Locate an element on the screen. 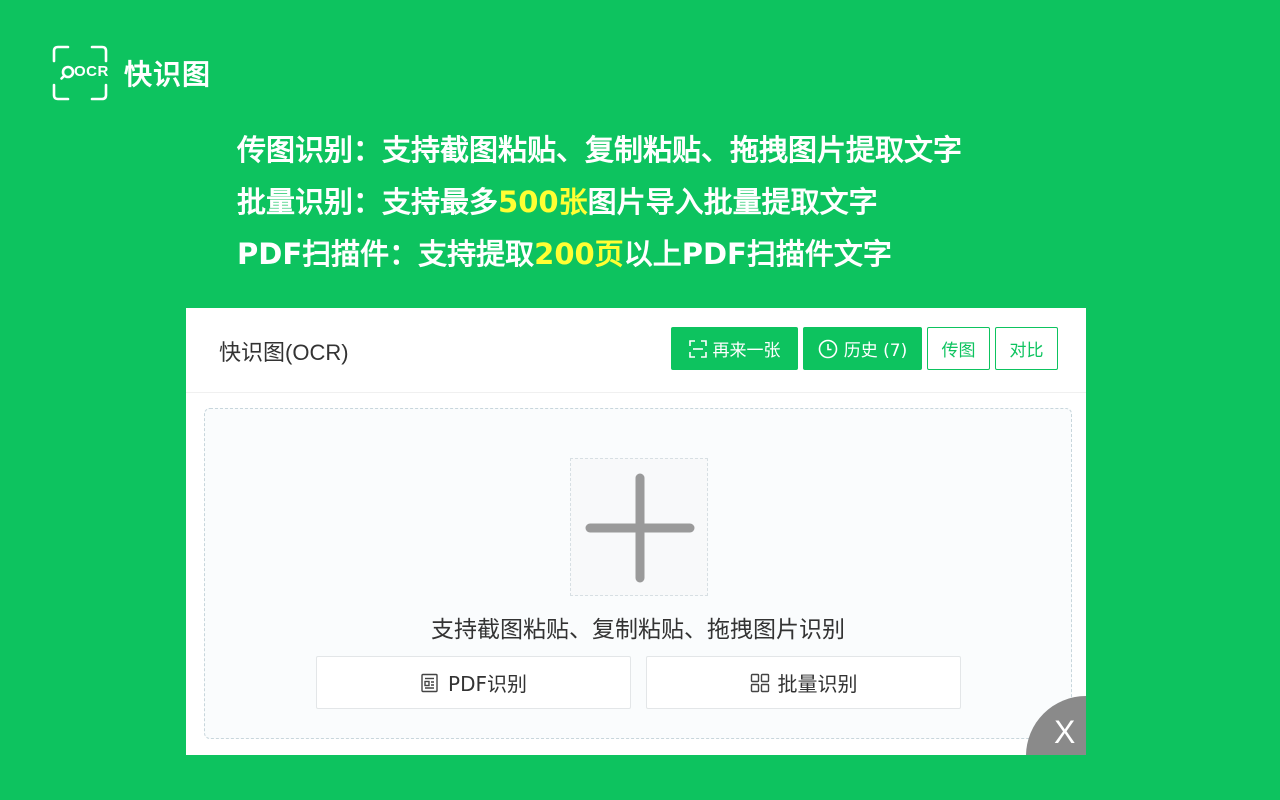  plus-icon is located at coordinates (640, 528).